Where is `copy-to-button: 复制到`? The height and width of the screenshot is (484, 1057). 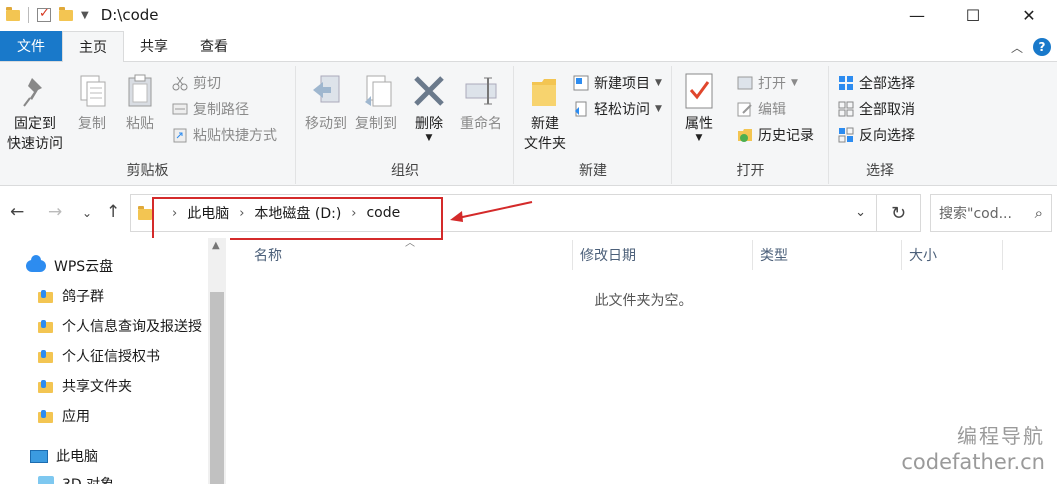
copy-to-button: 复制到 is located at coordinates (376, 103).